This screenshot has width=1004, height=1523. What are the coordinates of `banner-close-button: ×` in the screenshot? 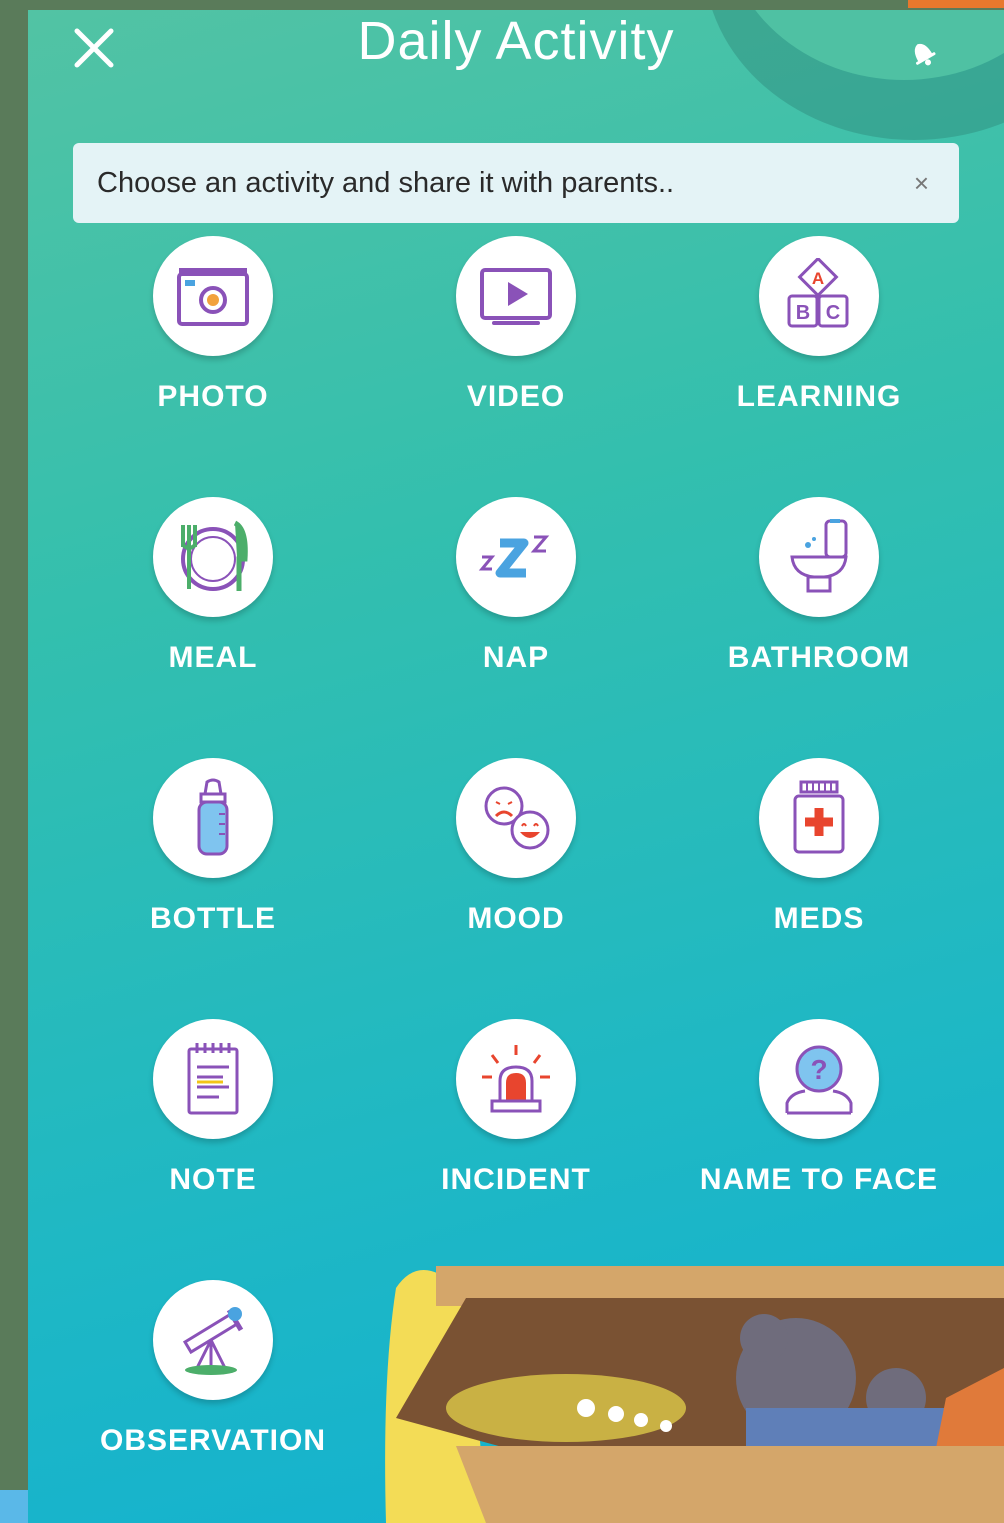 It's located at (921, 183).